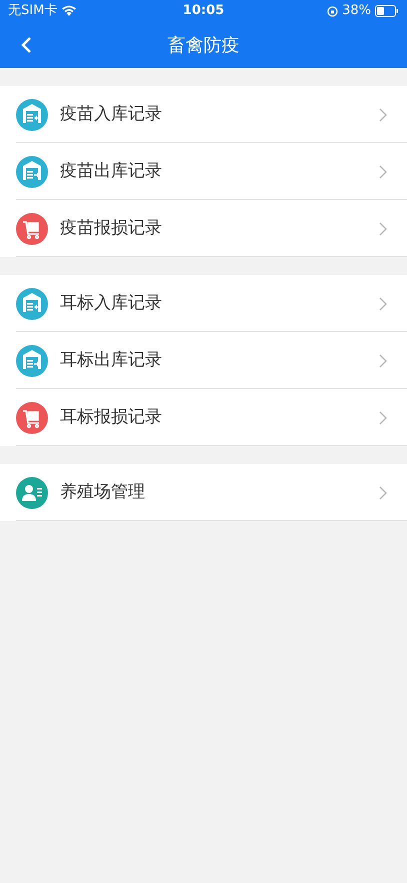 The width and height of the screenshot is (407, 883). What do you see at coordinates (69, 11) in the screenshot?
I see `wifi-icon` at bounding box center [69, 11].